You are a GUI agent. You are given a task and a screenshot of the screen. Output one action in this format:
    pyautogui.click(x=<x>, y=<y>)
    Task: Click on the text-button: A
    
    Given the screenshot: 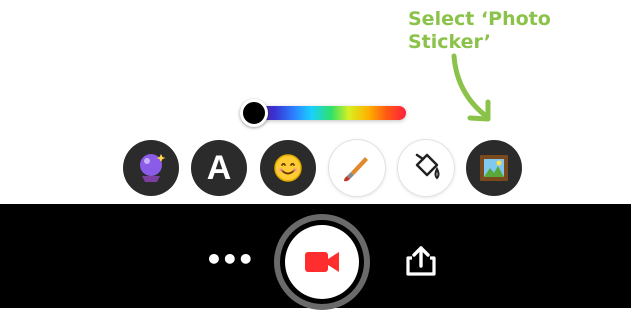 What is the action you would take?
    pyautogui.click(x=219, y=168)
    